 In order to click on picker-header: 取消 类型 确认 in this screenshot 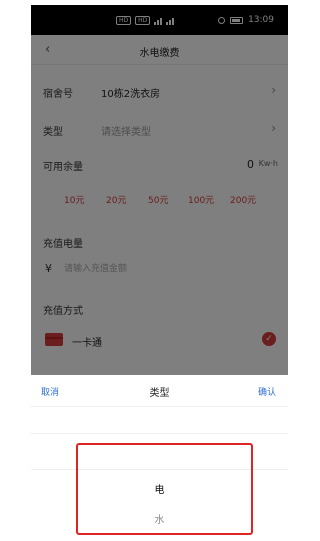, I will do `click(159, 391)`.